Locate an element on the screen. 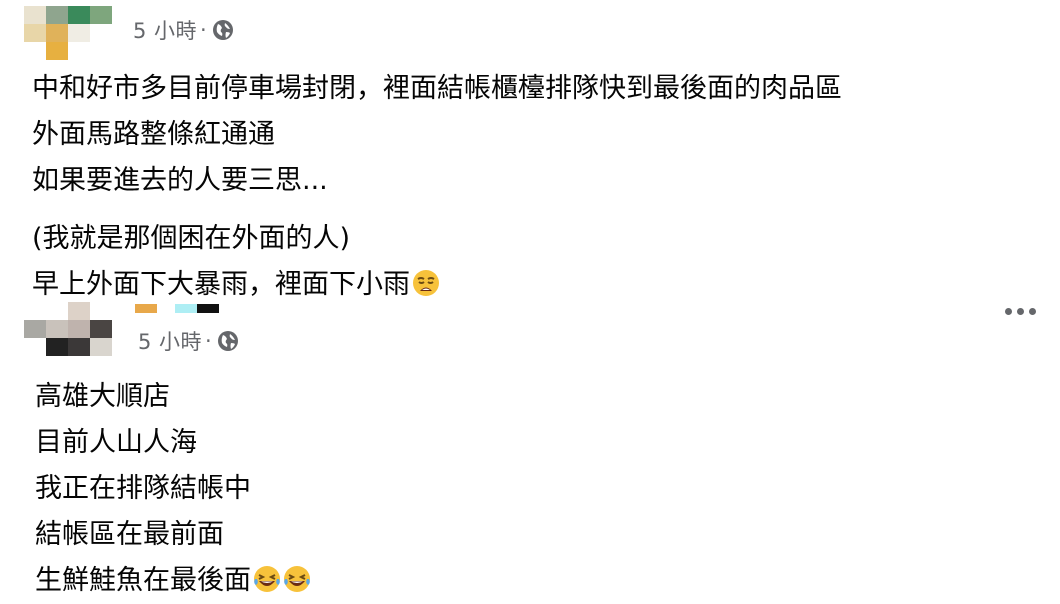  more-options-icon is located at coordinates (1020, 311).